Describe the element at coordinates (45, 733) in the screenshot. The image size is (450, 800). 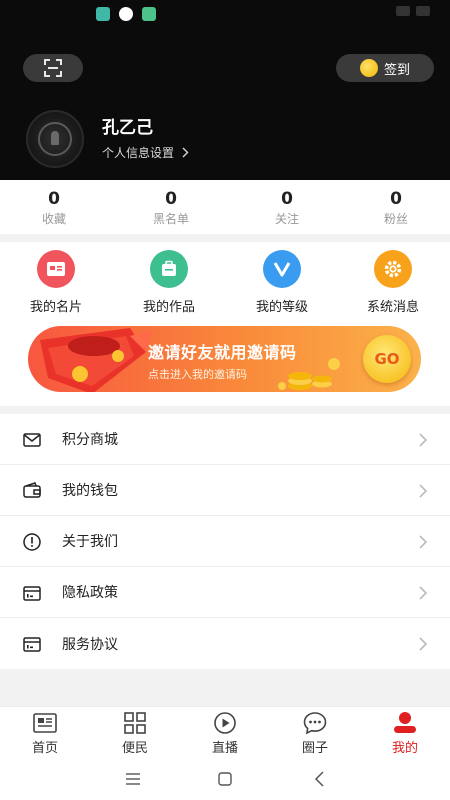
I see `tab-home: 首页` at that location.